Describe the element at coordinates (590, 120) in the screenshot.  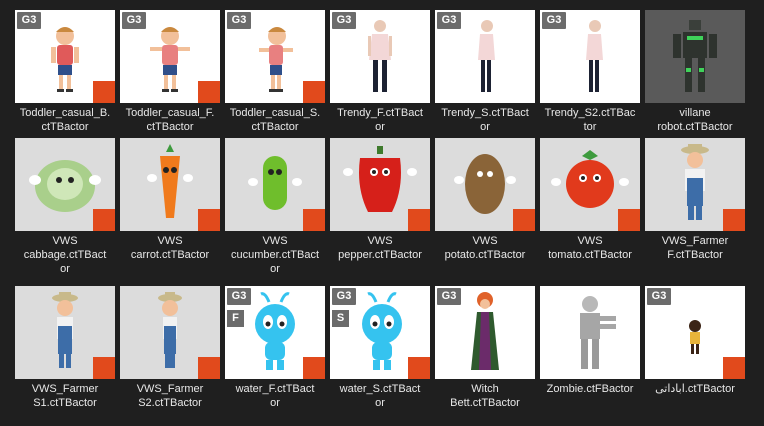
I see `actor-filename: Trendy_S2.ctTBac tor` at that location.